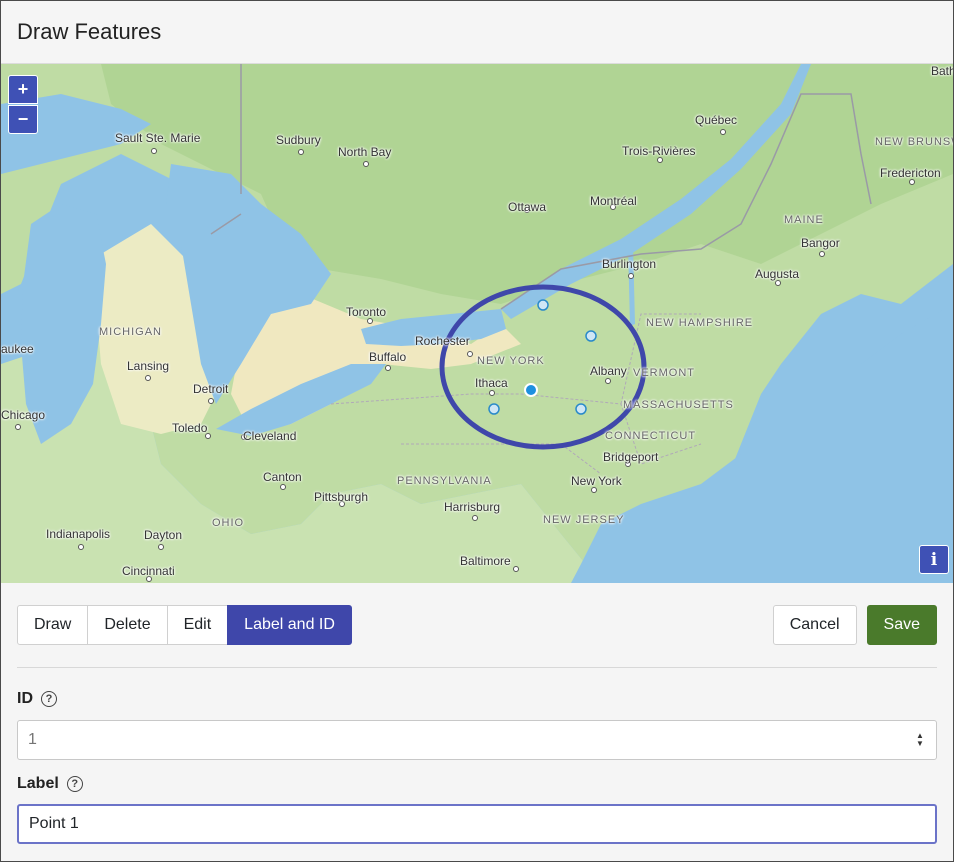  What do you see at coordinates (298, 140) in the screenshot?
I see `city-label: Sudbury` at bounding box center [298, 140].